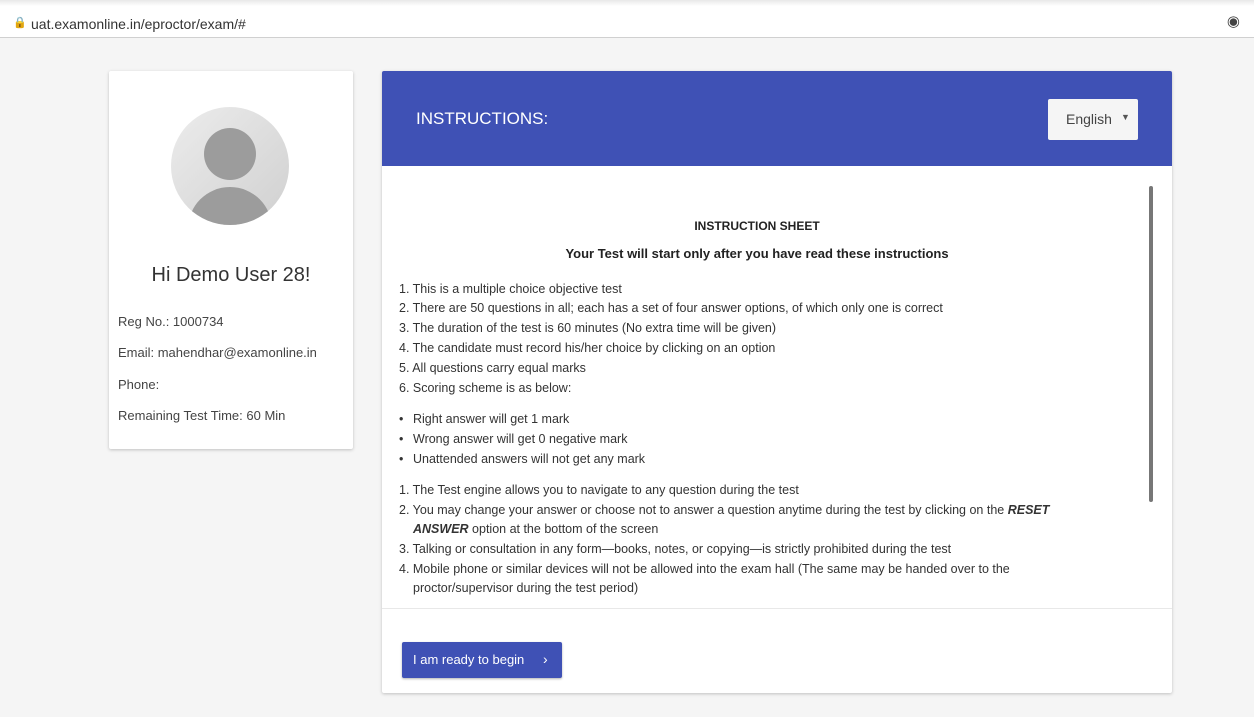  What do you see at coordinates (469, 659) in the screenshot?
I see `begin-label: I am ready to begin` at bounding box center [469, 659].